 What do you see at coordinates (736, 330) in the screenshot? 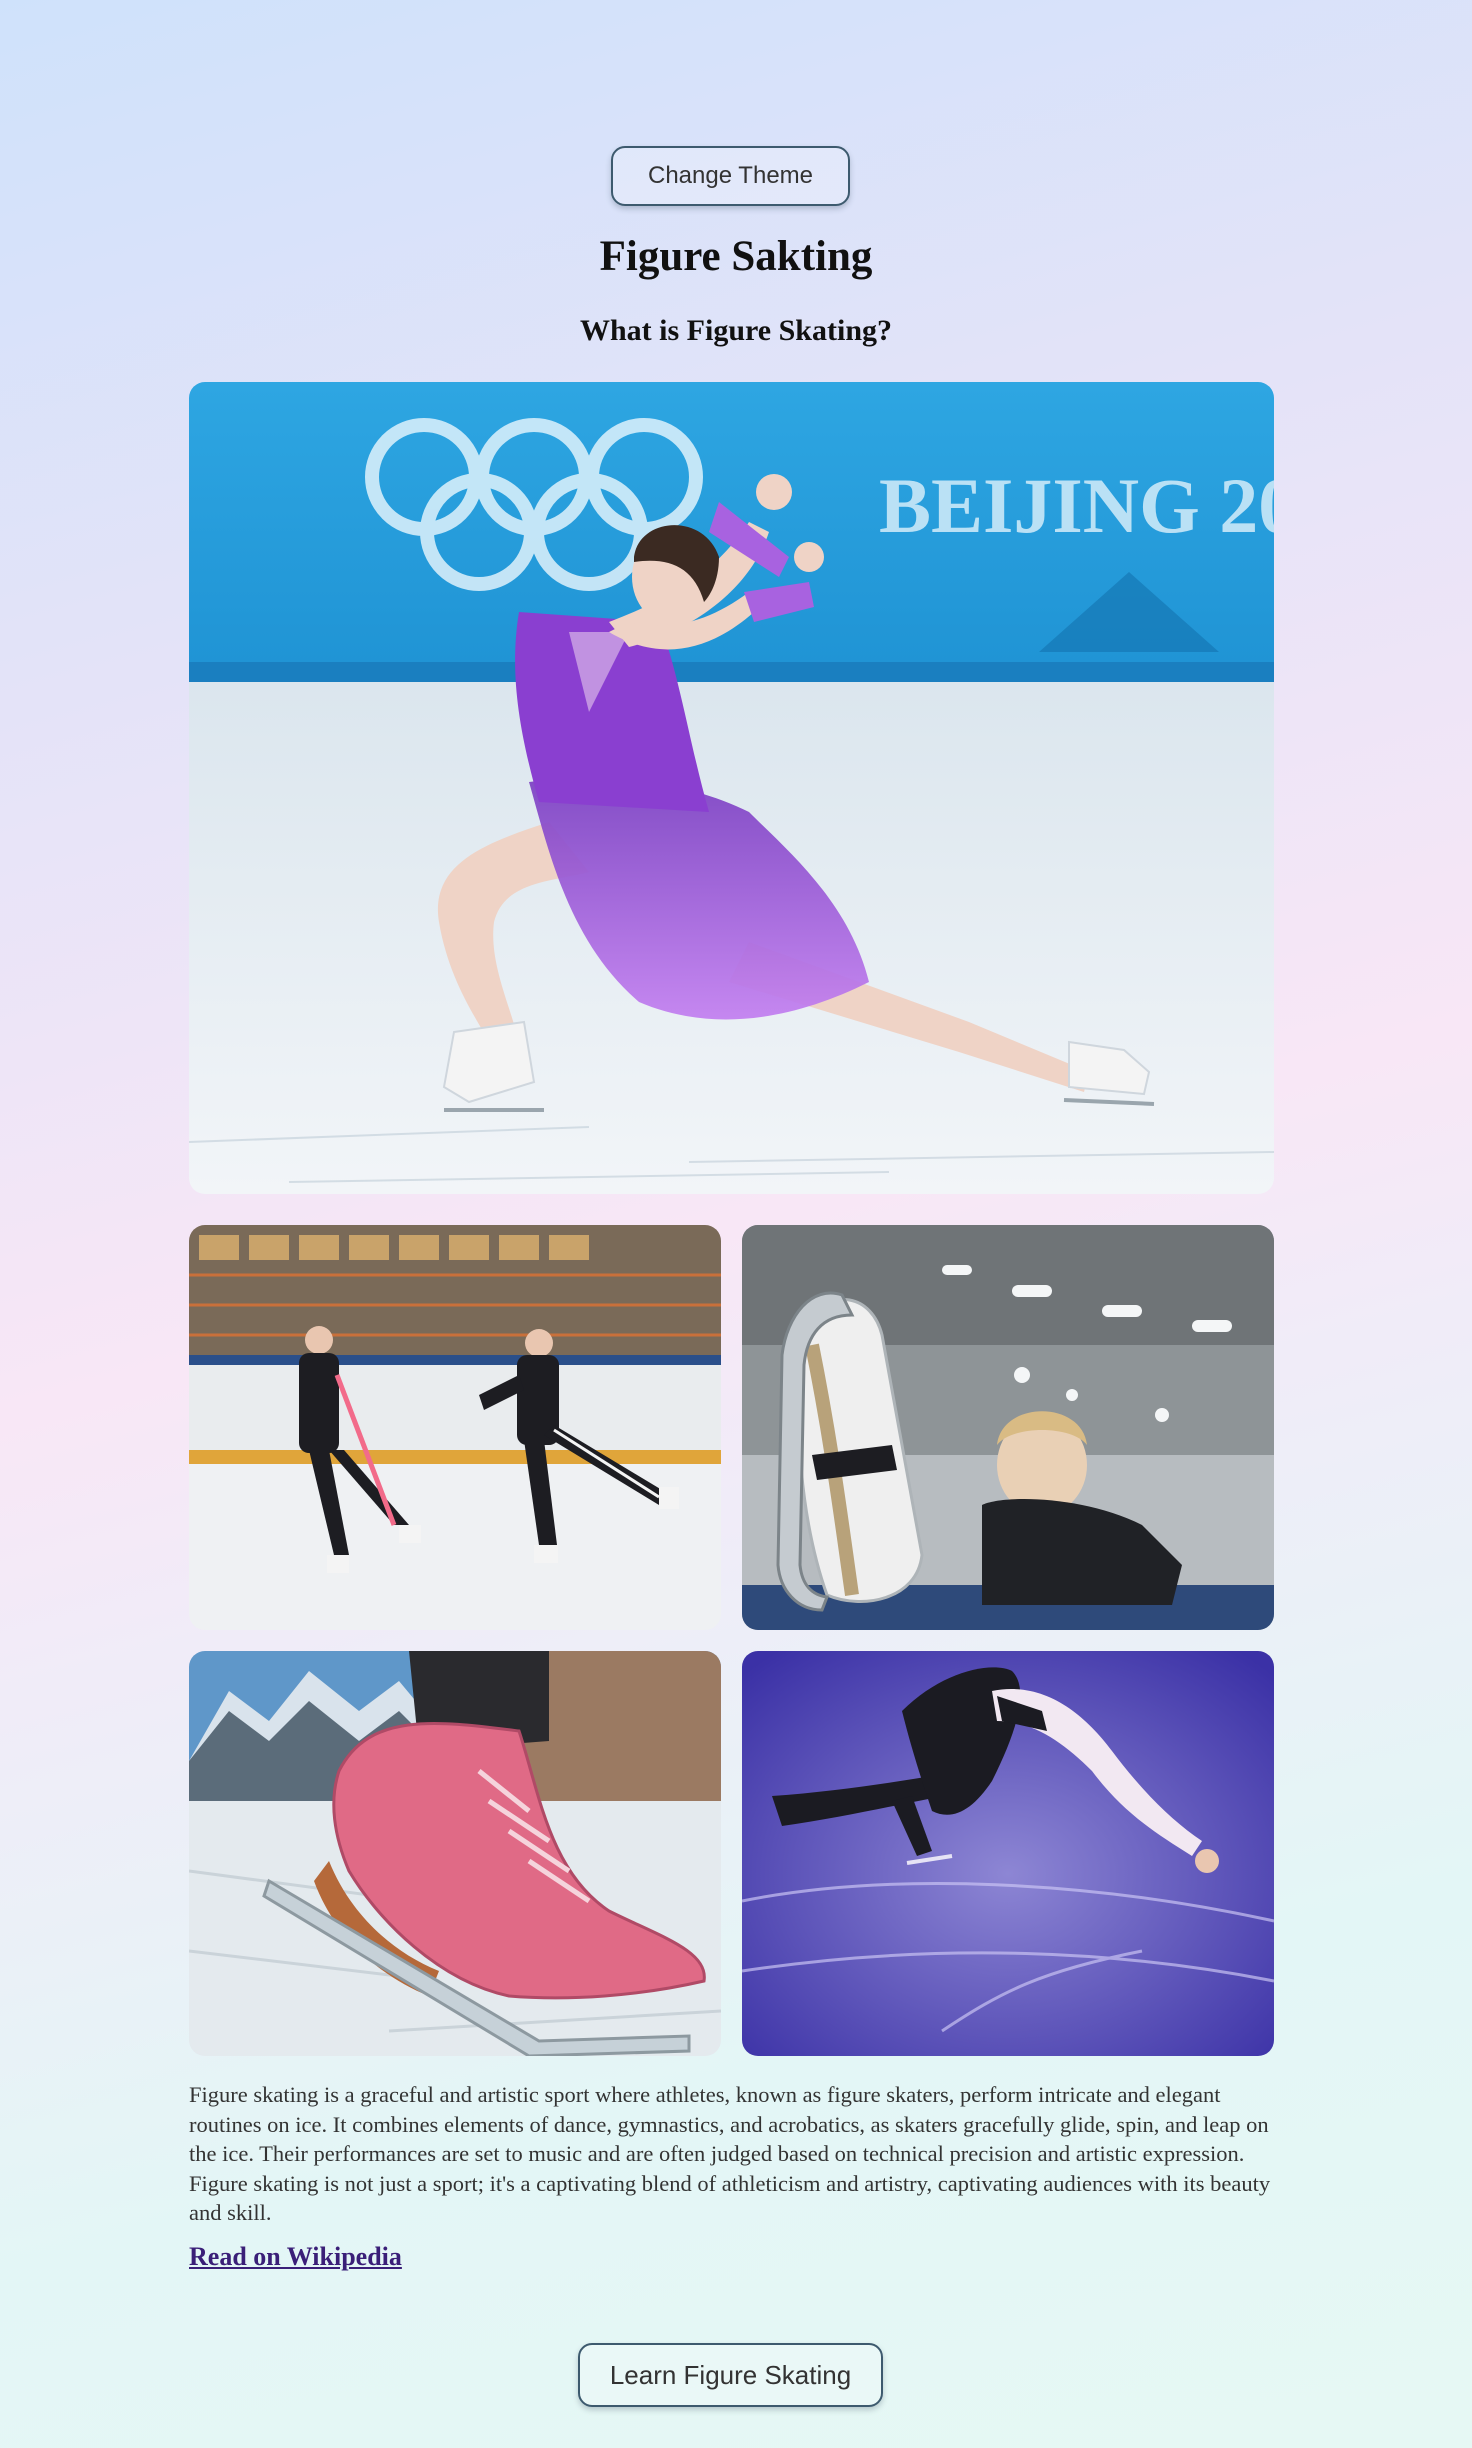
I see `section-heading: What is Figure Skating?` at bounding box center [736, 330].